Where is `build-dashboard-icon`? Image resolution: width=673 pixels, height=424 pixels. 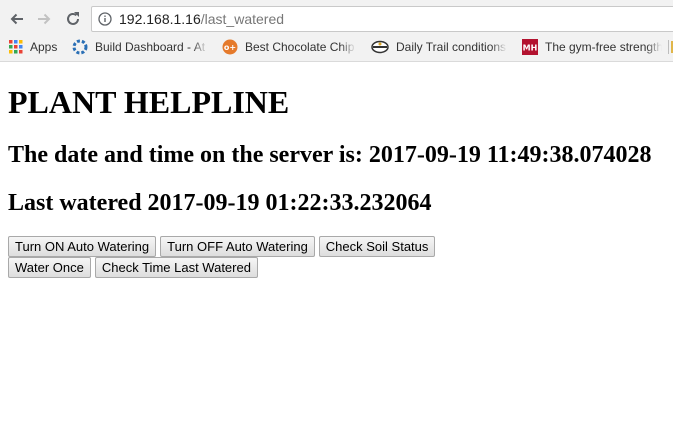
build-dashboard-icon is located at coordinates (80, 47).